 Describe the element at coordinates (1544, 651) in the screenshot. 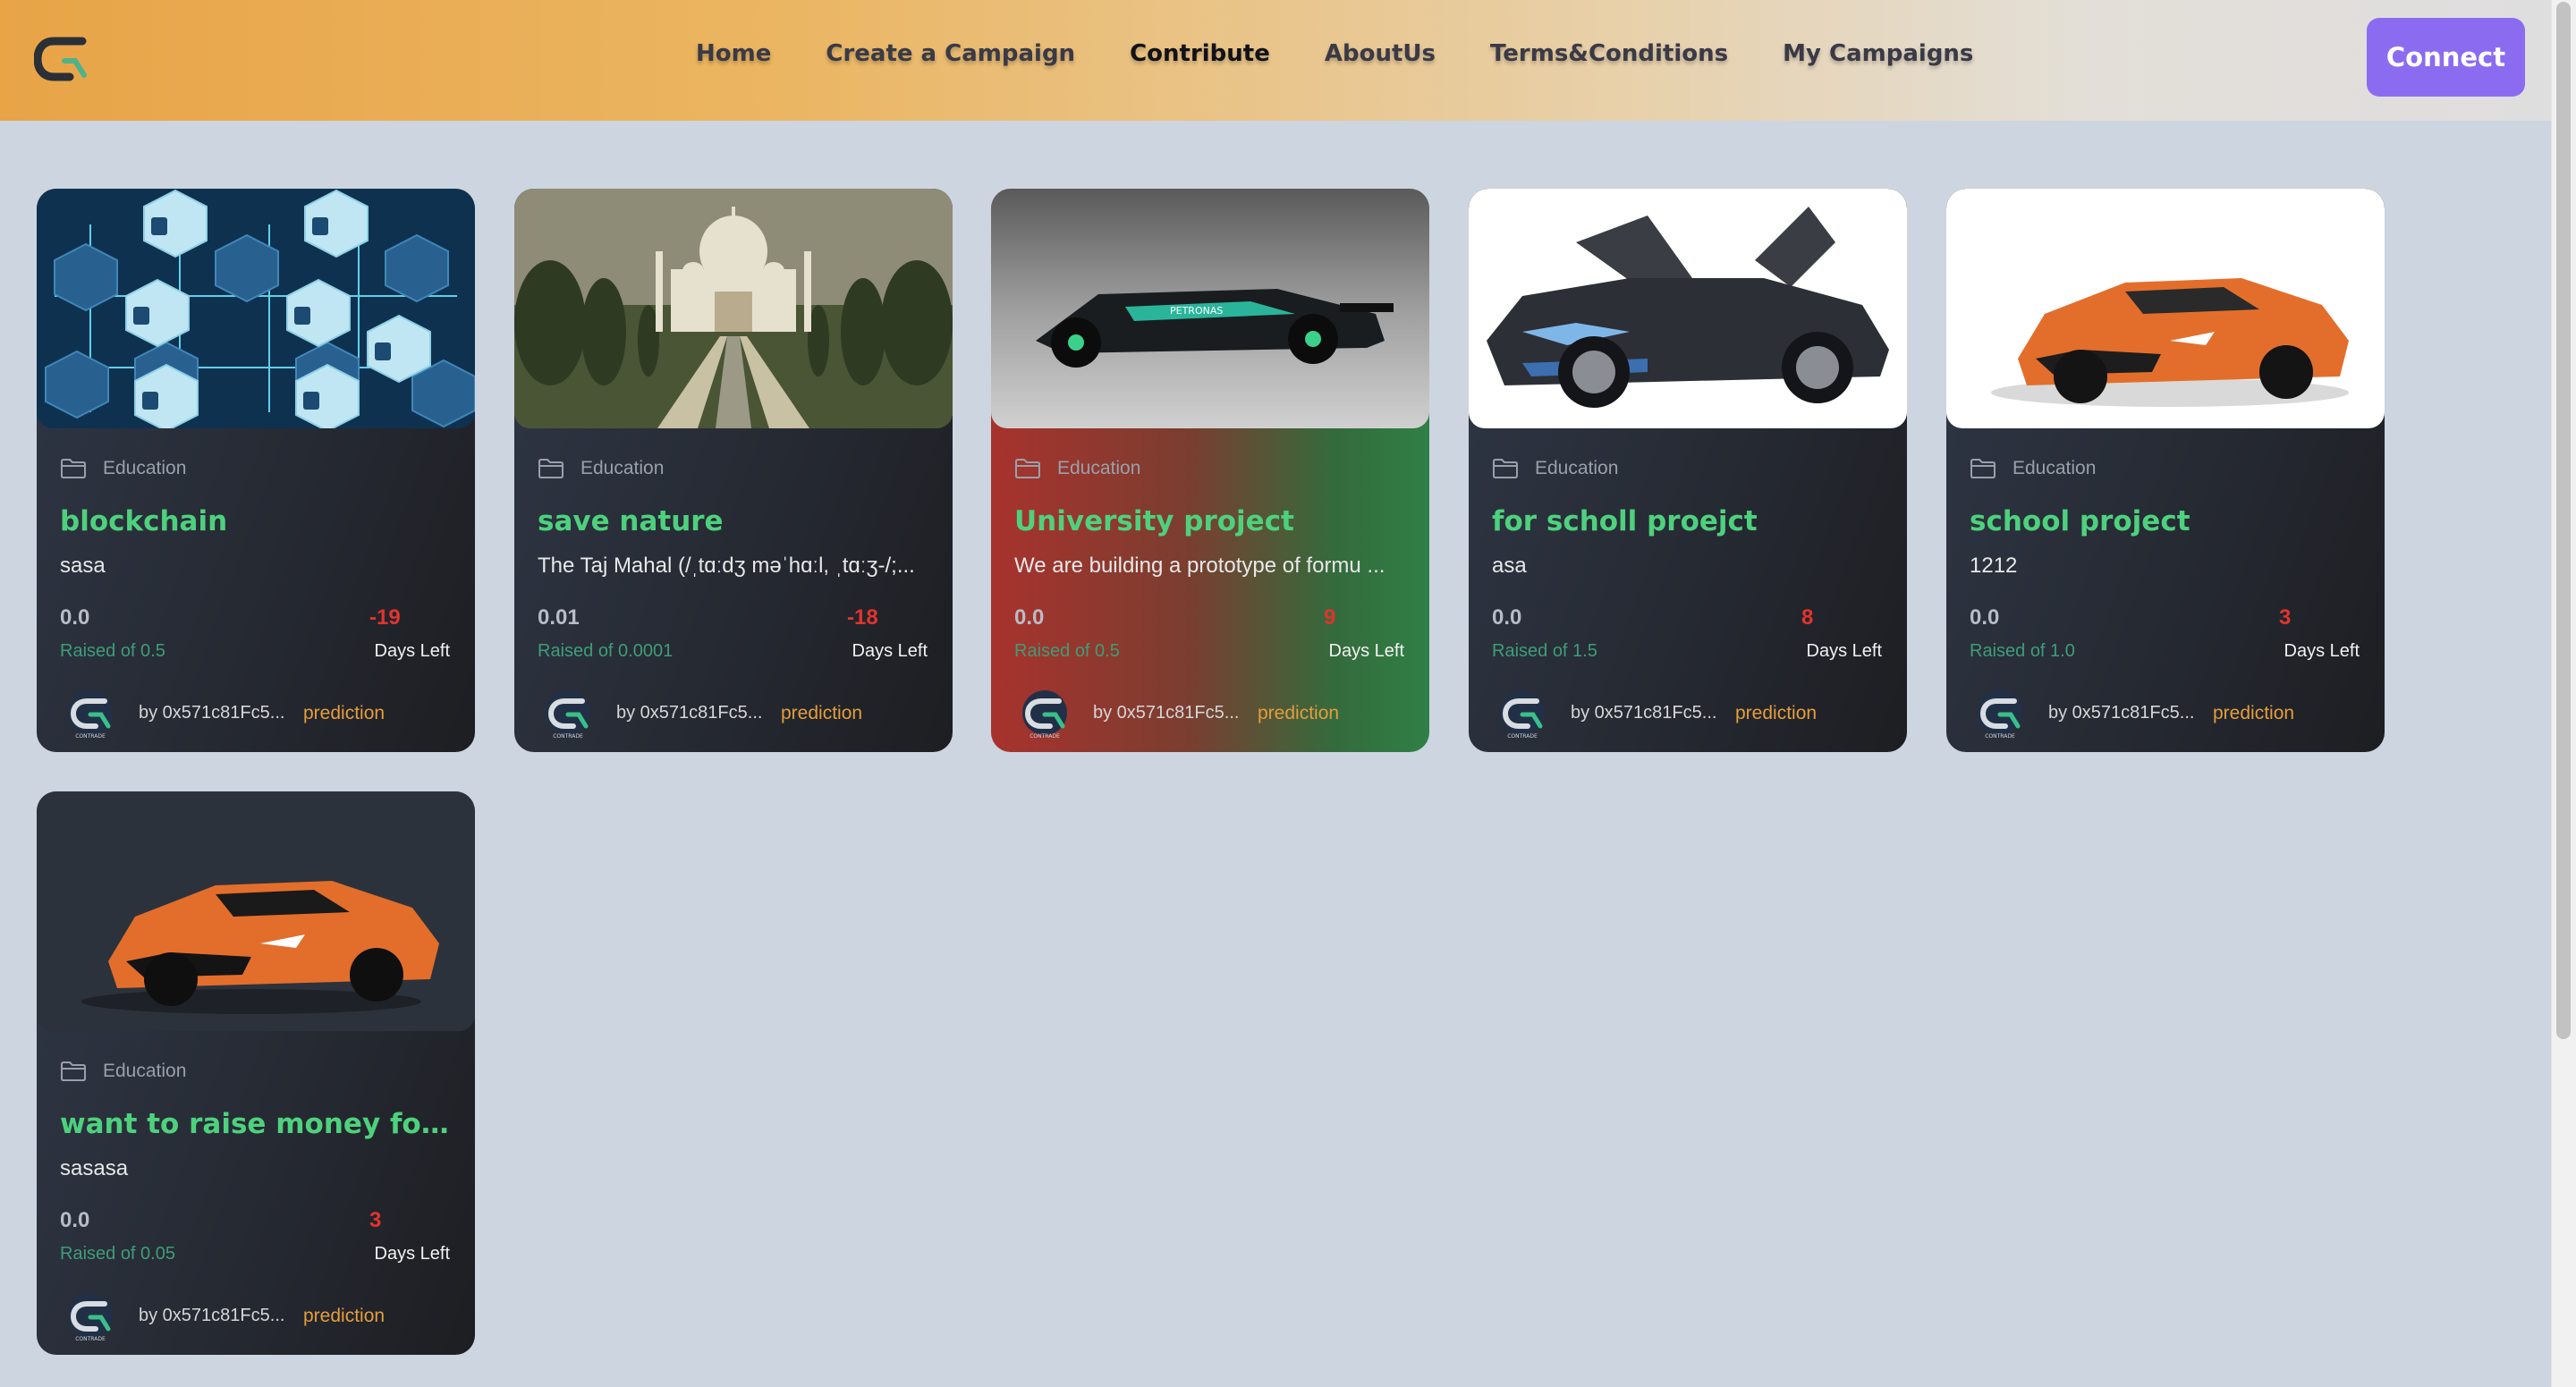

I see `raised-target: Raised of 1.5` at that location.